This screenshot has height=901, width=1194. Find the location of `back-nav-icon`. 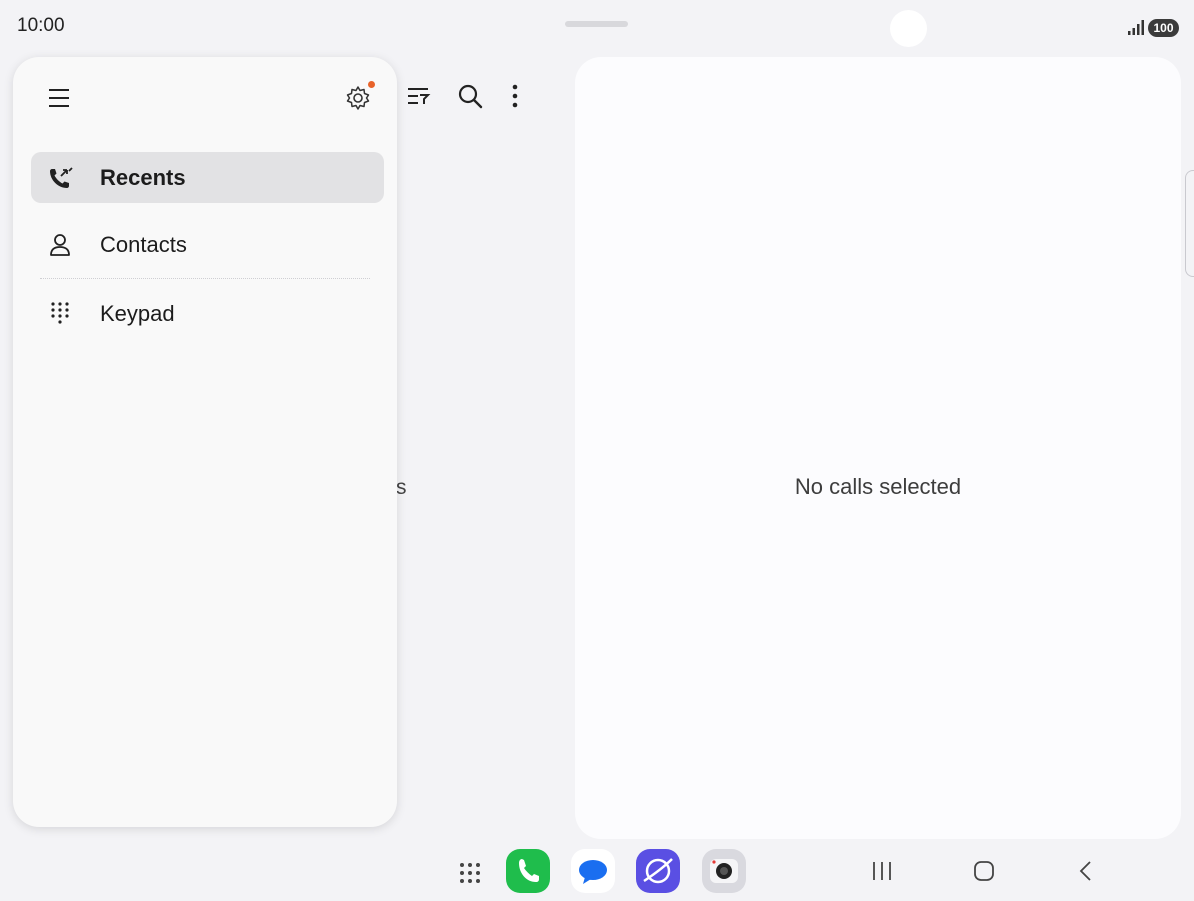

back-nav-icon is located at coordinates (1086, 871).